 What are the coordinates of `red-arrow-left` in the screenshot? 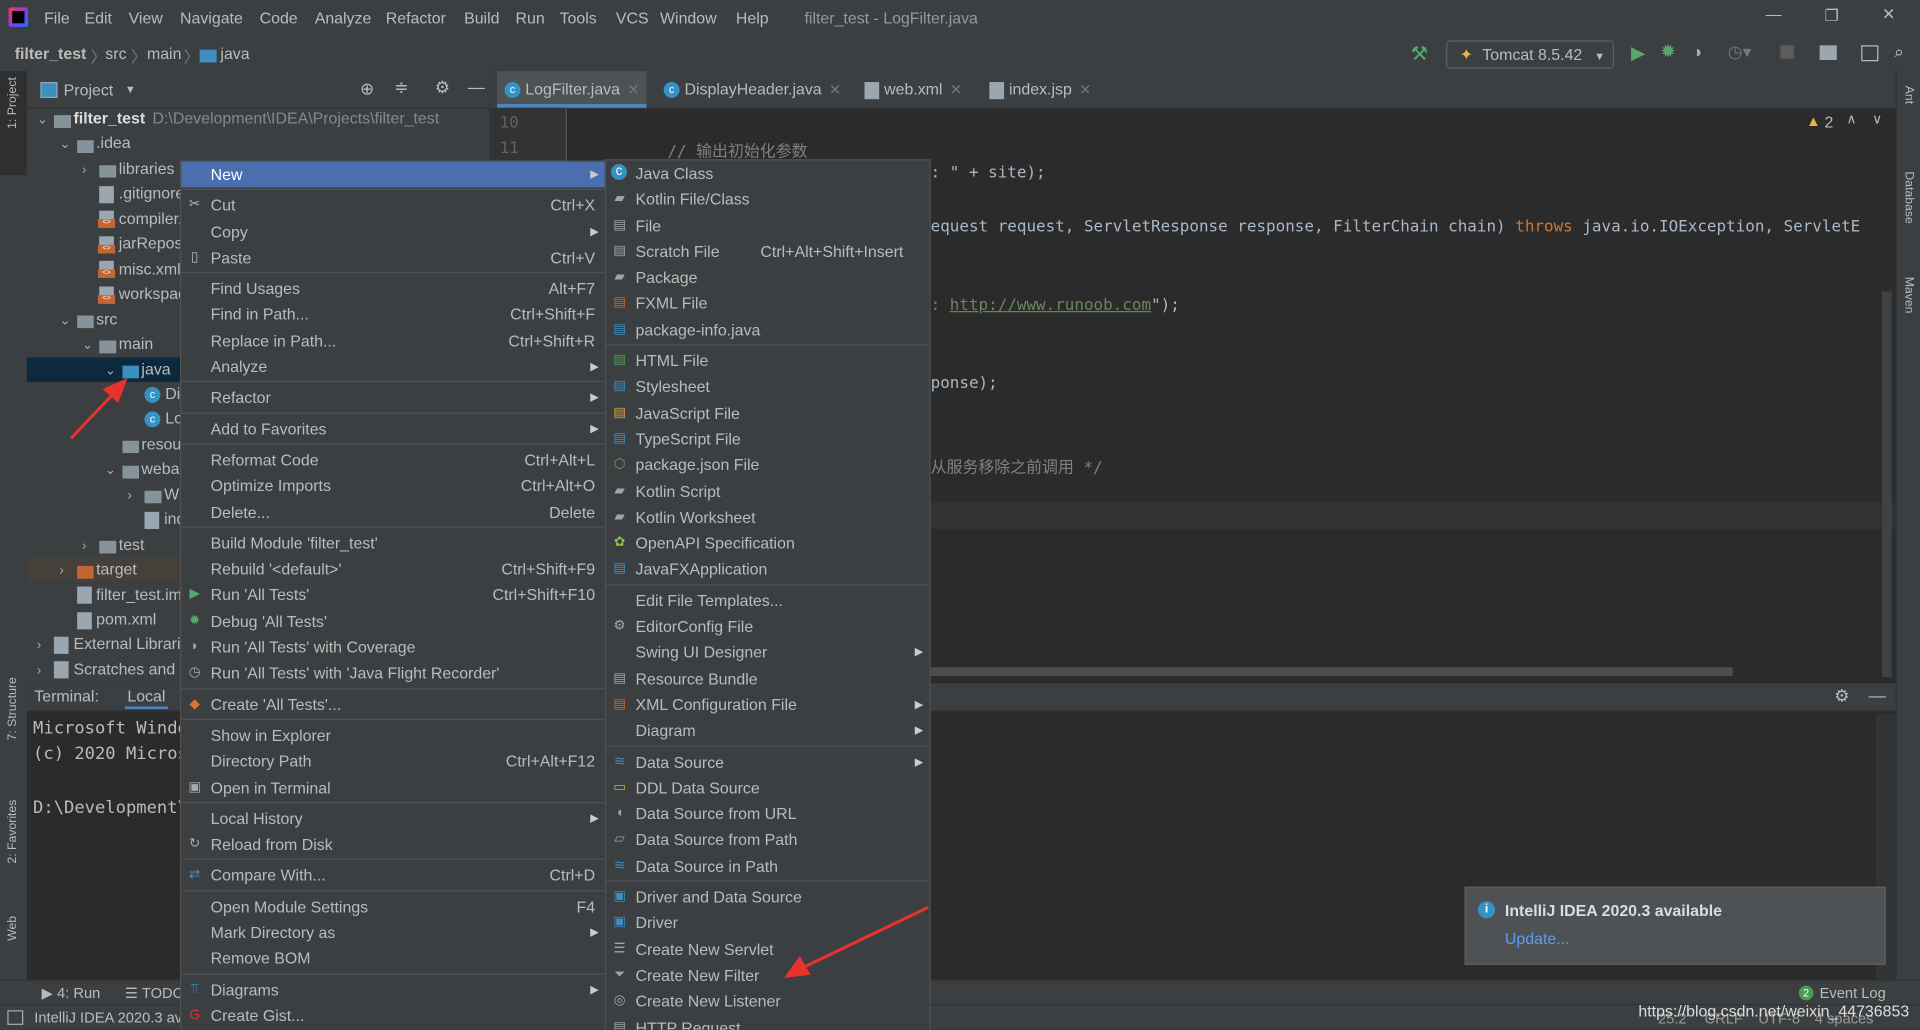 It's located at (98, 408).